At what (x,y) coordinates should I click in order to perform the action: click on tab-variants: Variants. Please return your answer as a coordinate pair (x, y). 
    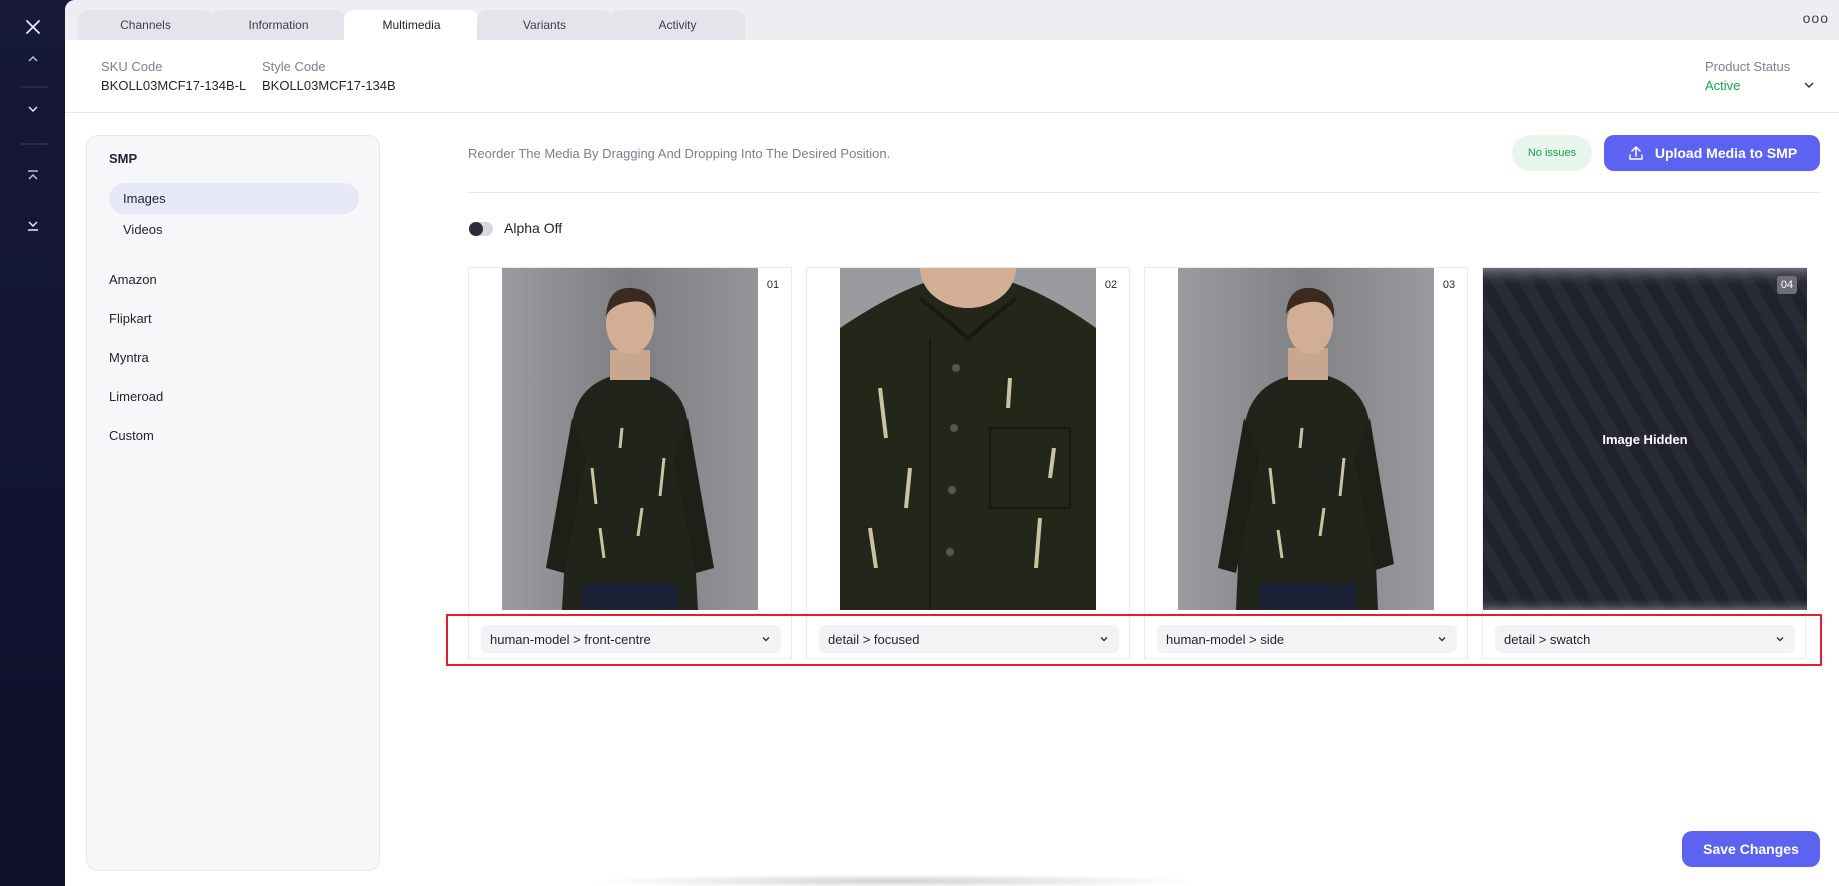
    Looking at the image, I should click on (544, 25).